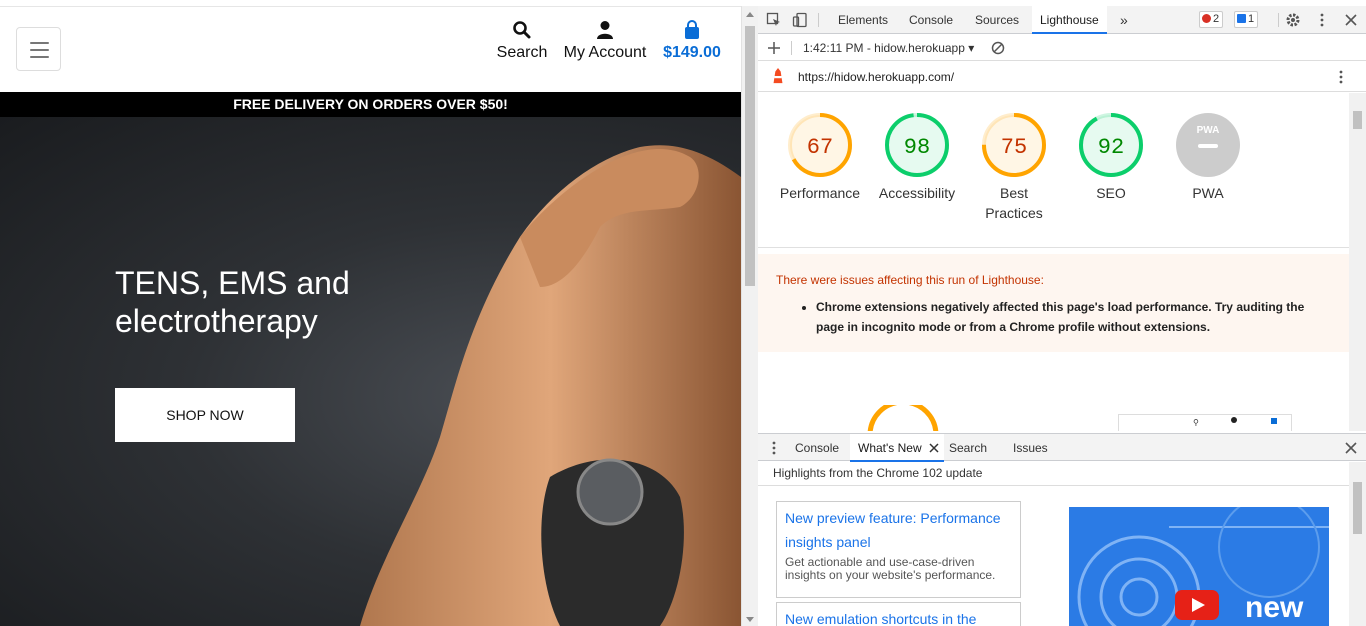 This screenshot has width=1366, height=626. Describe the element at coordinates (522, 52) in the screenshot. I see `nav-search-label: Search` at that location.